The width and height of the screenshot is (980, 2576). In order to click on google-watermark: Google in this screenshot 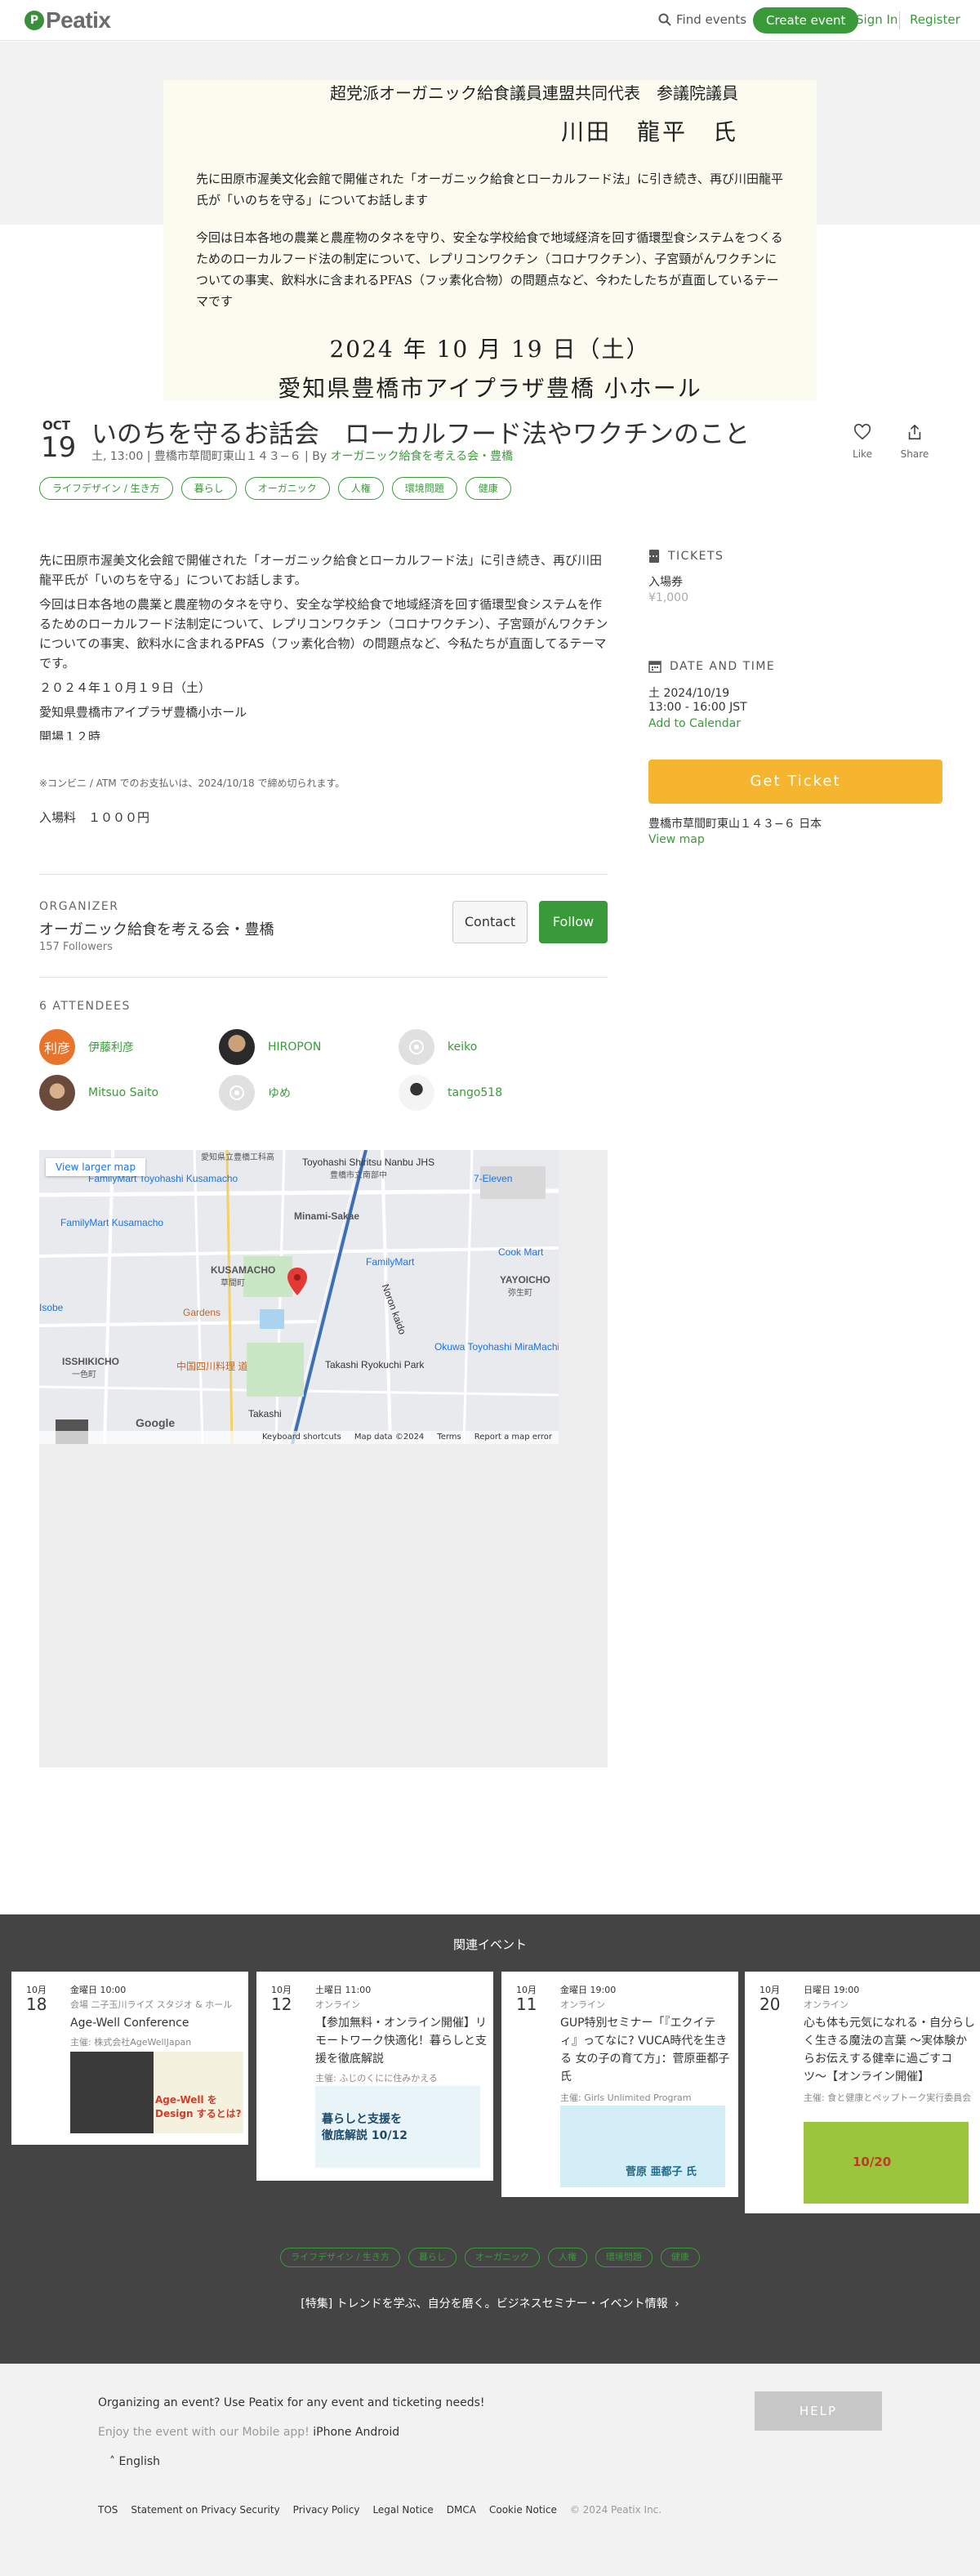, I will do `click(156, 1422)`.